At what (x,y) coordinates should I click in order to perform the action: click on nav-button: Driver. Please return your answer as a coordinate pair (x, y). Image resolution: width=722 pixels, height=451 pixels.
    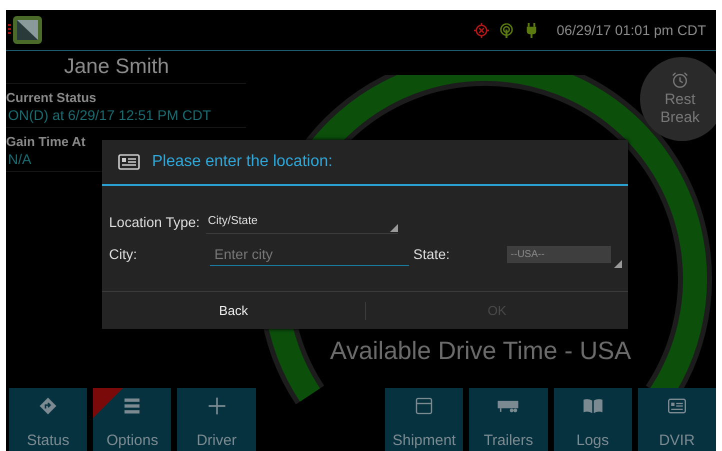
    Looking at the image, I should click on (216, 419).